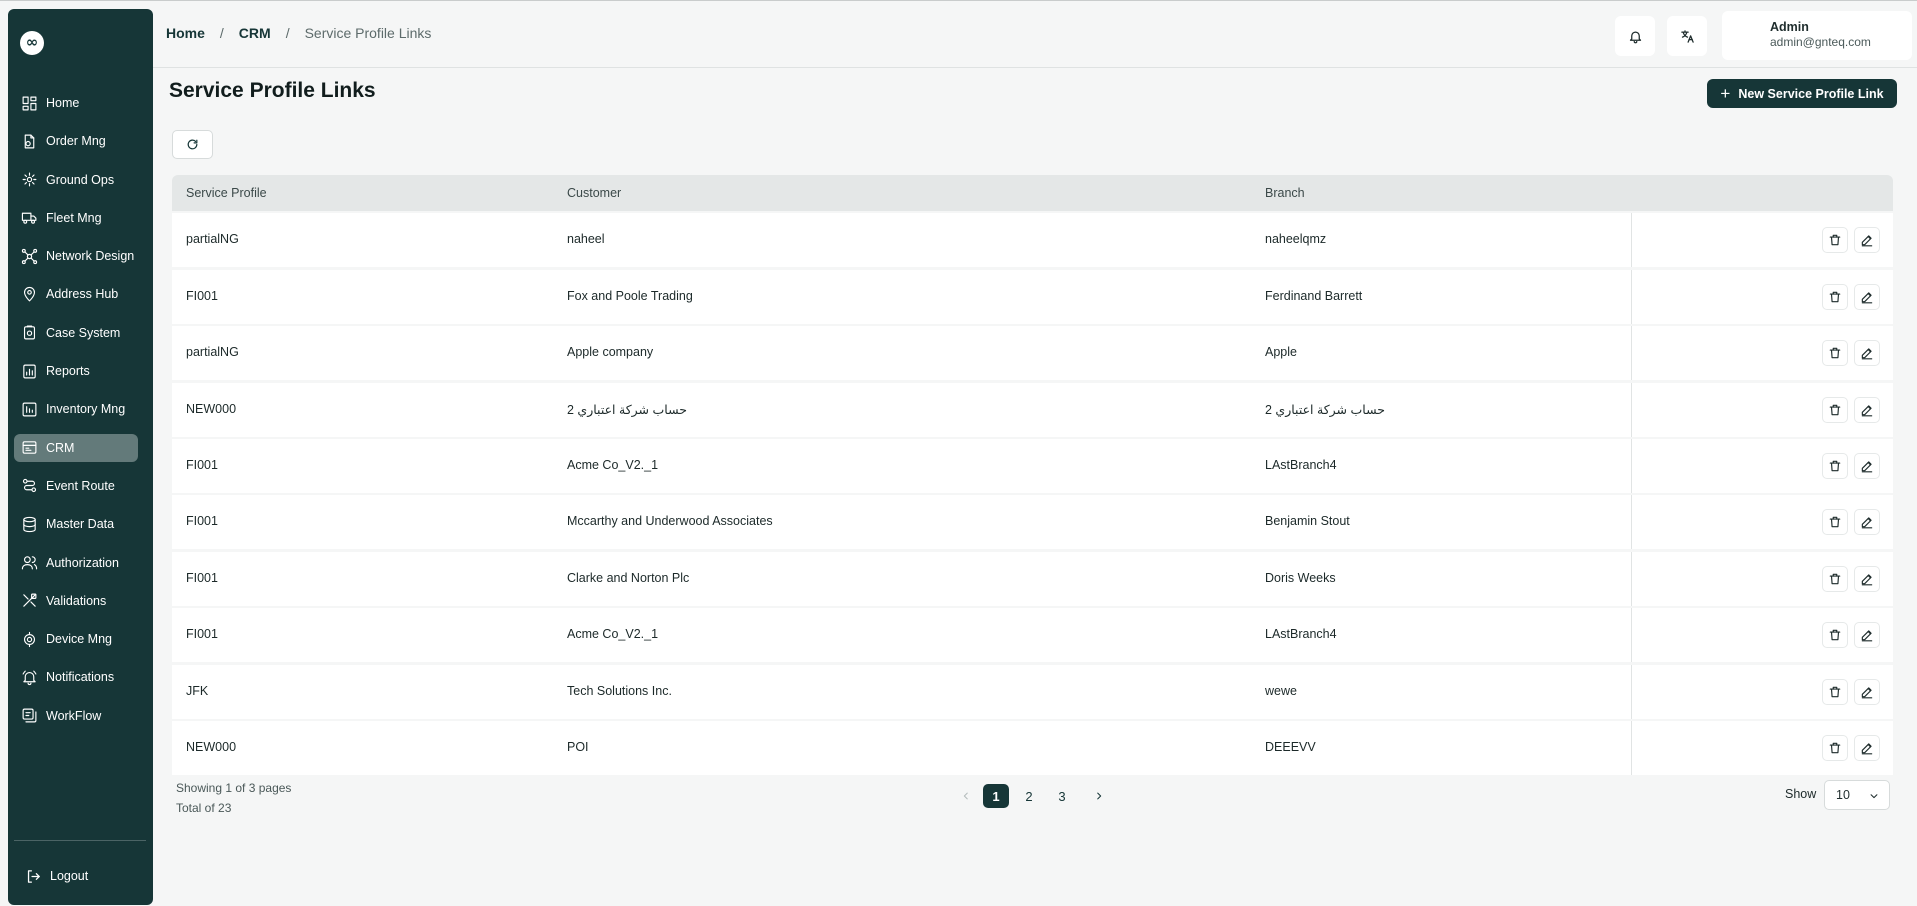 This screenshot has height=906, width=1917. What do you see at coordinates (29, 639) in the screenshot?
I see `device-icon` at bounding box center [29, 639].